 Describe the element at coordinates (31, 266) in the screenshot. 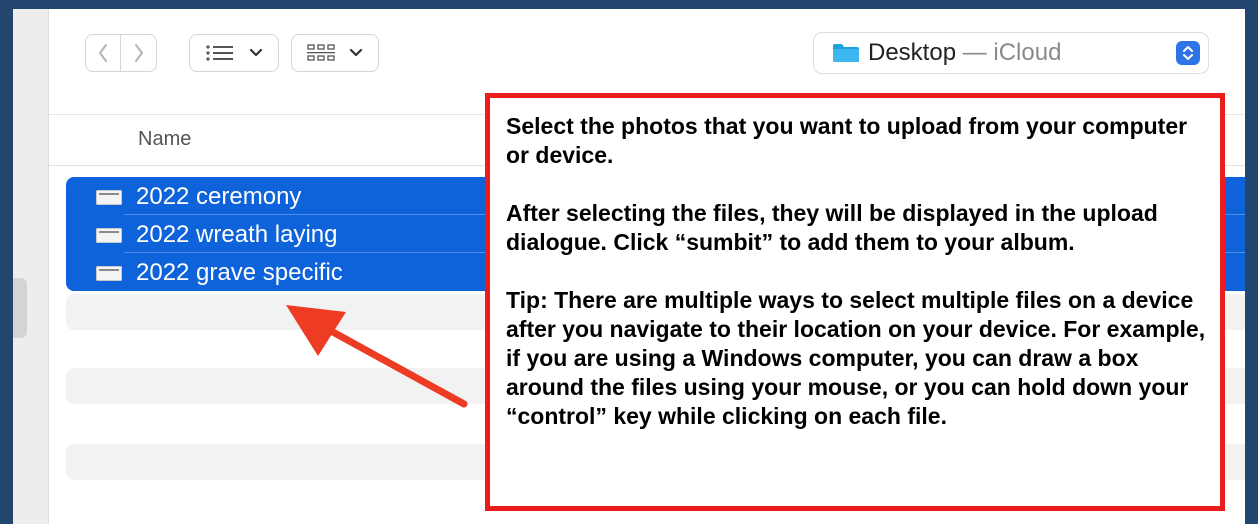

I see `sidebar-edge` at that location.